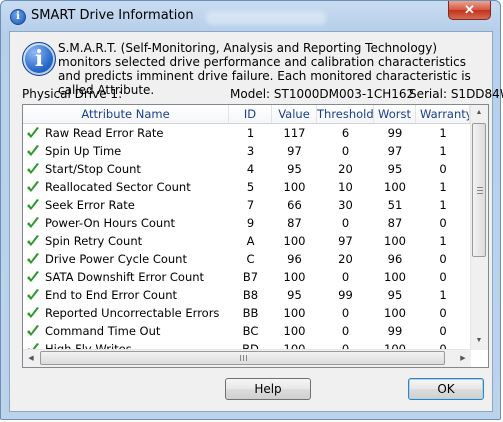 The height and width of the screenshot is (422, 503). Describe the element at coordinates (443, 114) in the screenshot. I see `column-header-warranty: Warranty` at that location.